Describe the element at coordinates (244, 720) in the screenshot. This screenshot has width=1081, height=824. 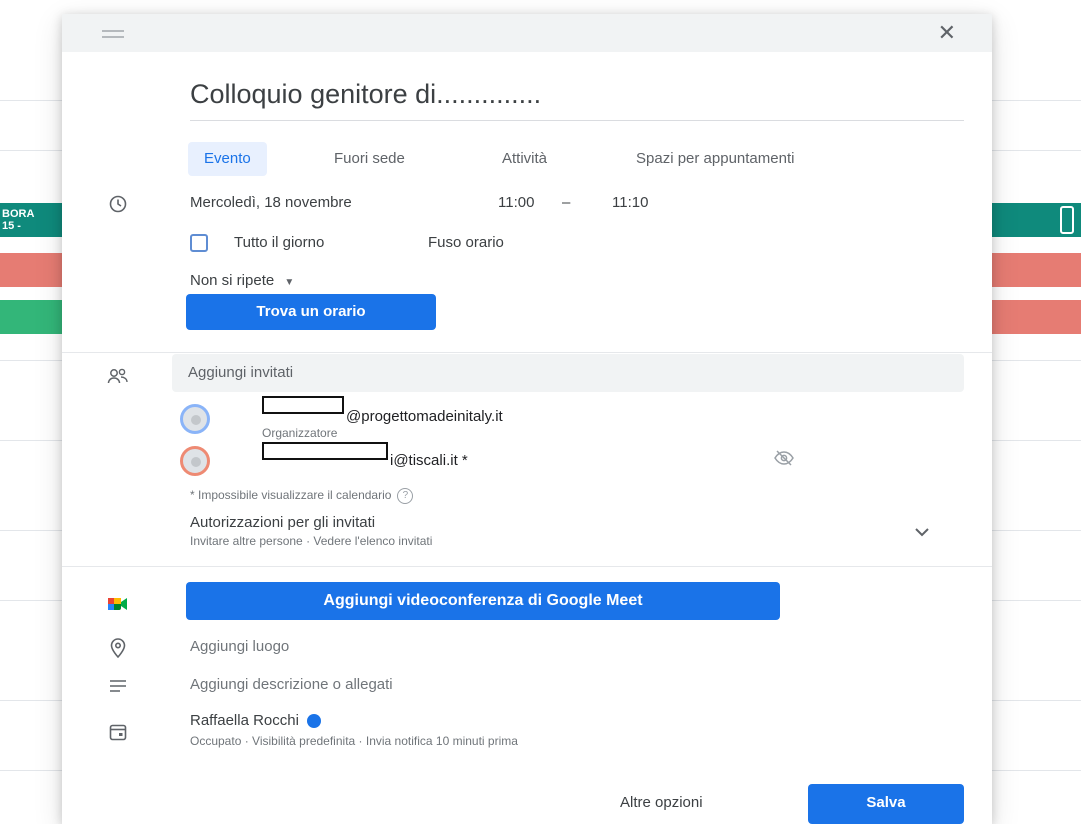
I see `calendar-owner-name: Raffaella Rocchi` at that location.